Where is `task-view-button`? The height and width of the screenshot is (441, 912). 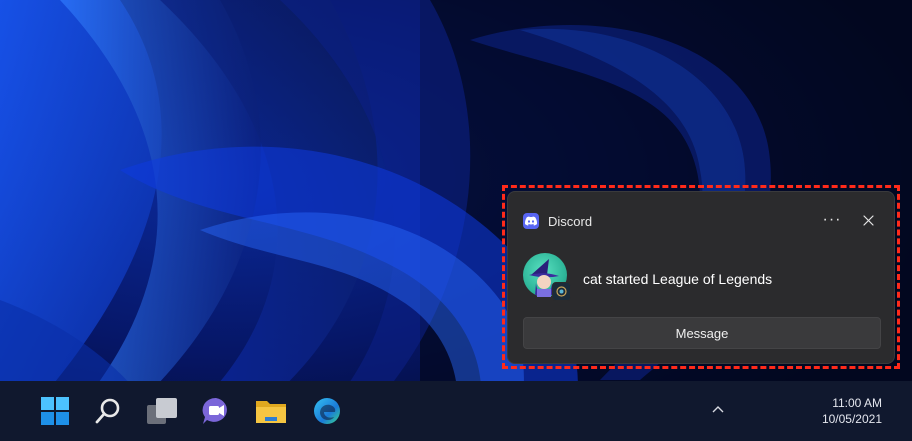 task-view-button is located at coordinates (162, 411).